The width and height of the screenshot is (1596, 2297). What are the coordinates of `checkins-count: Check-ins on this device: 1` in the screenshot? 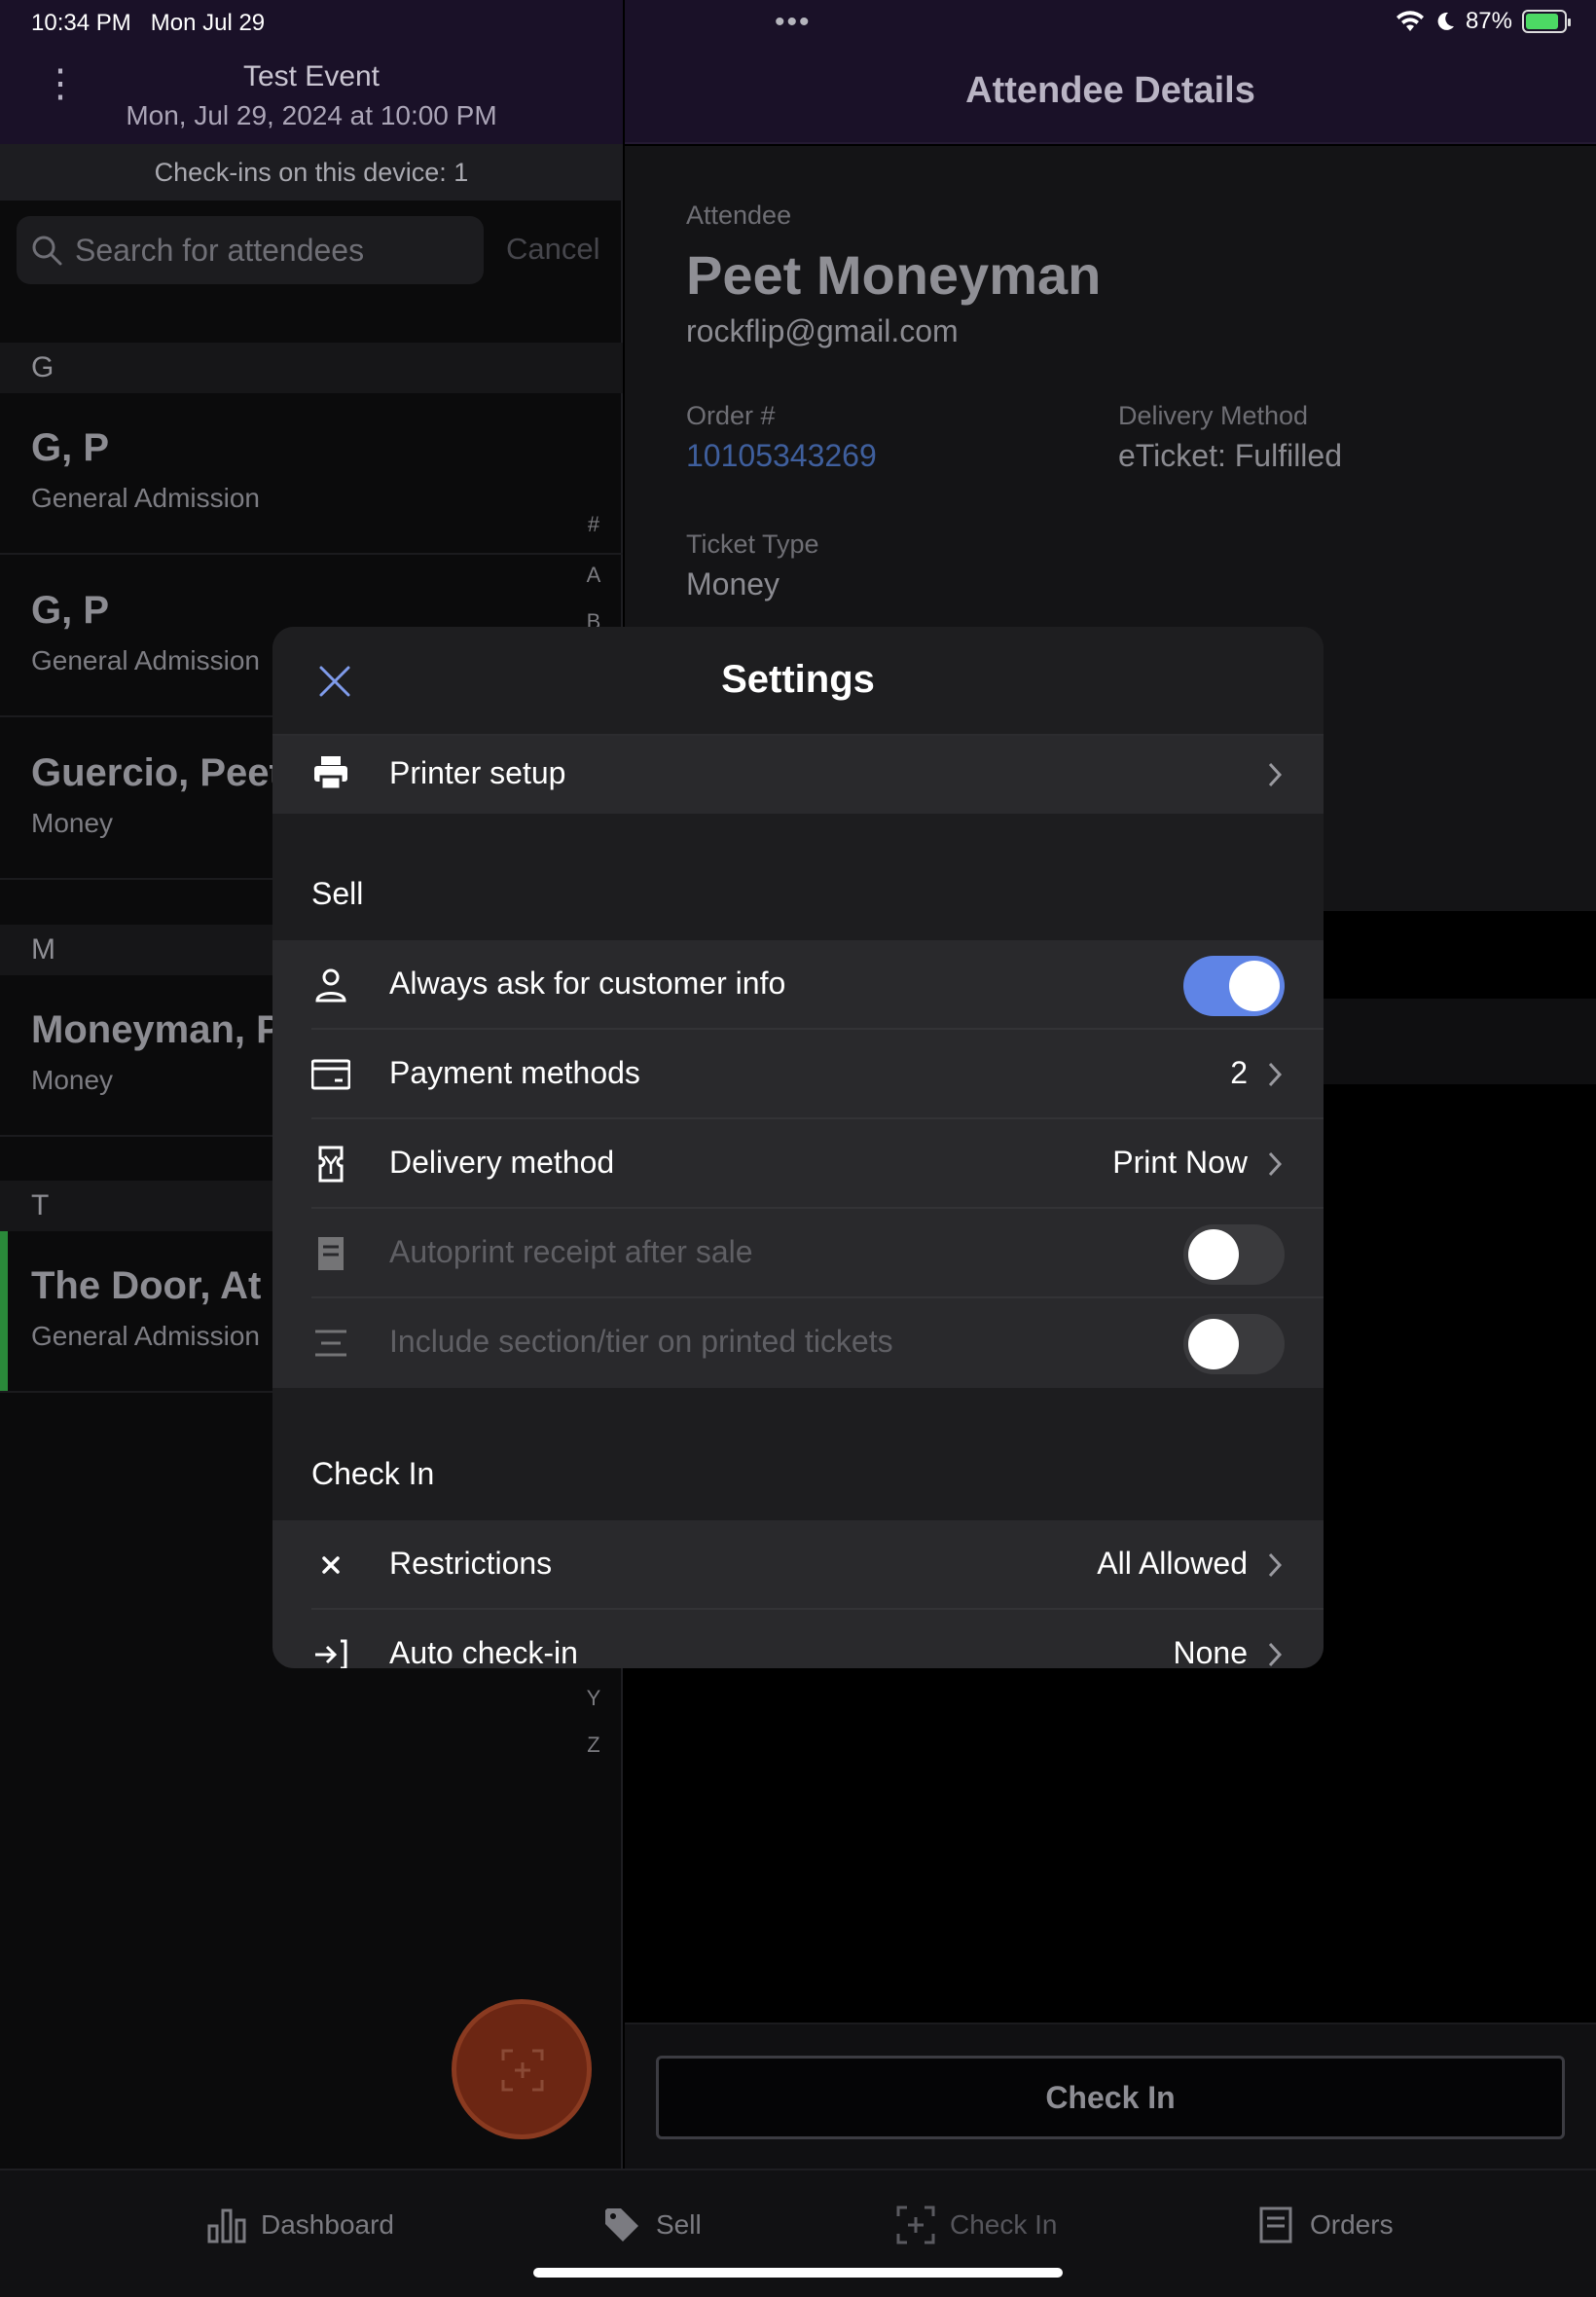 It's located at (311, 172).